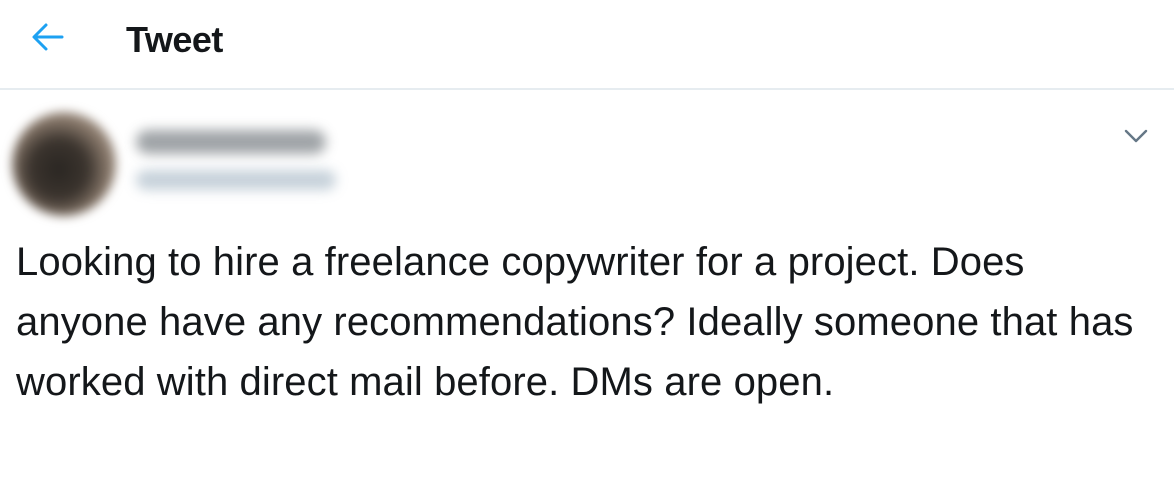  I want to click on author-handle, so click(236, 180).